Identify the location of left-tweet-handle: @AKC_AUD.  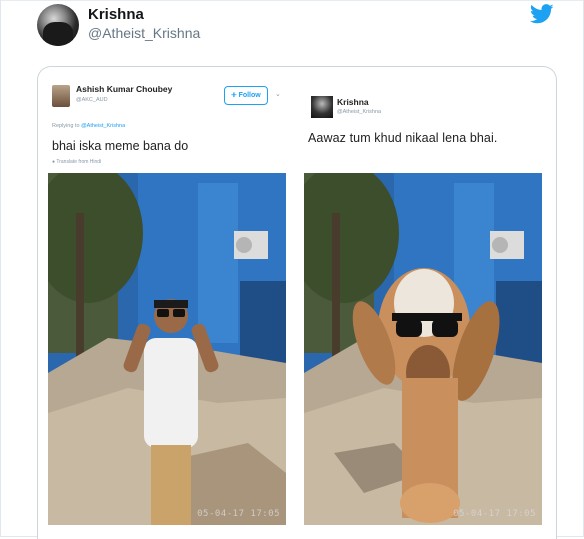
(92, 100).